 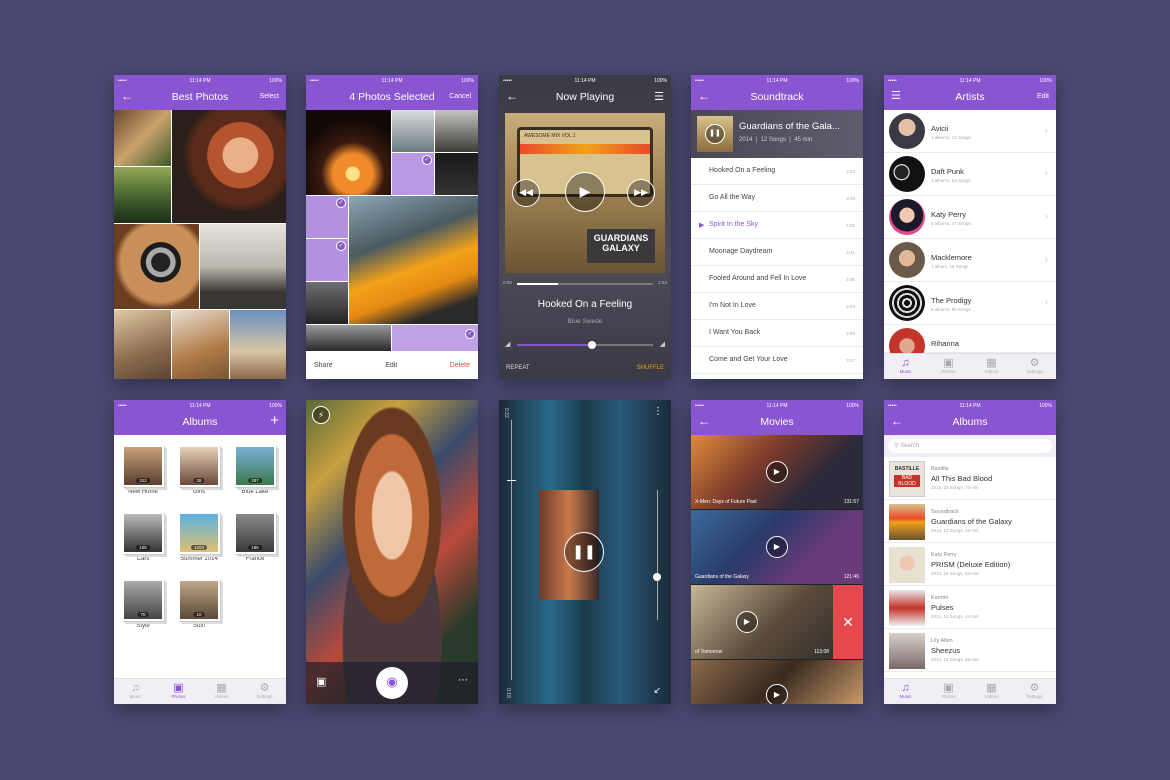 I want to click on more-options-icon: ⋯, so click(x=463, y=680).